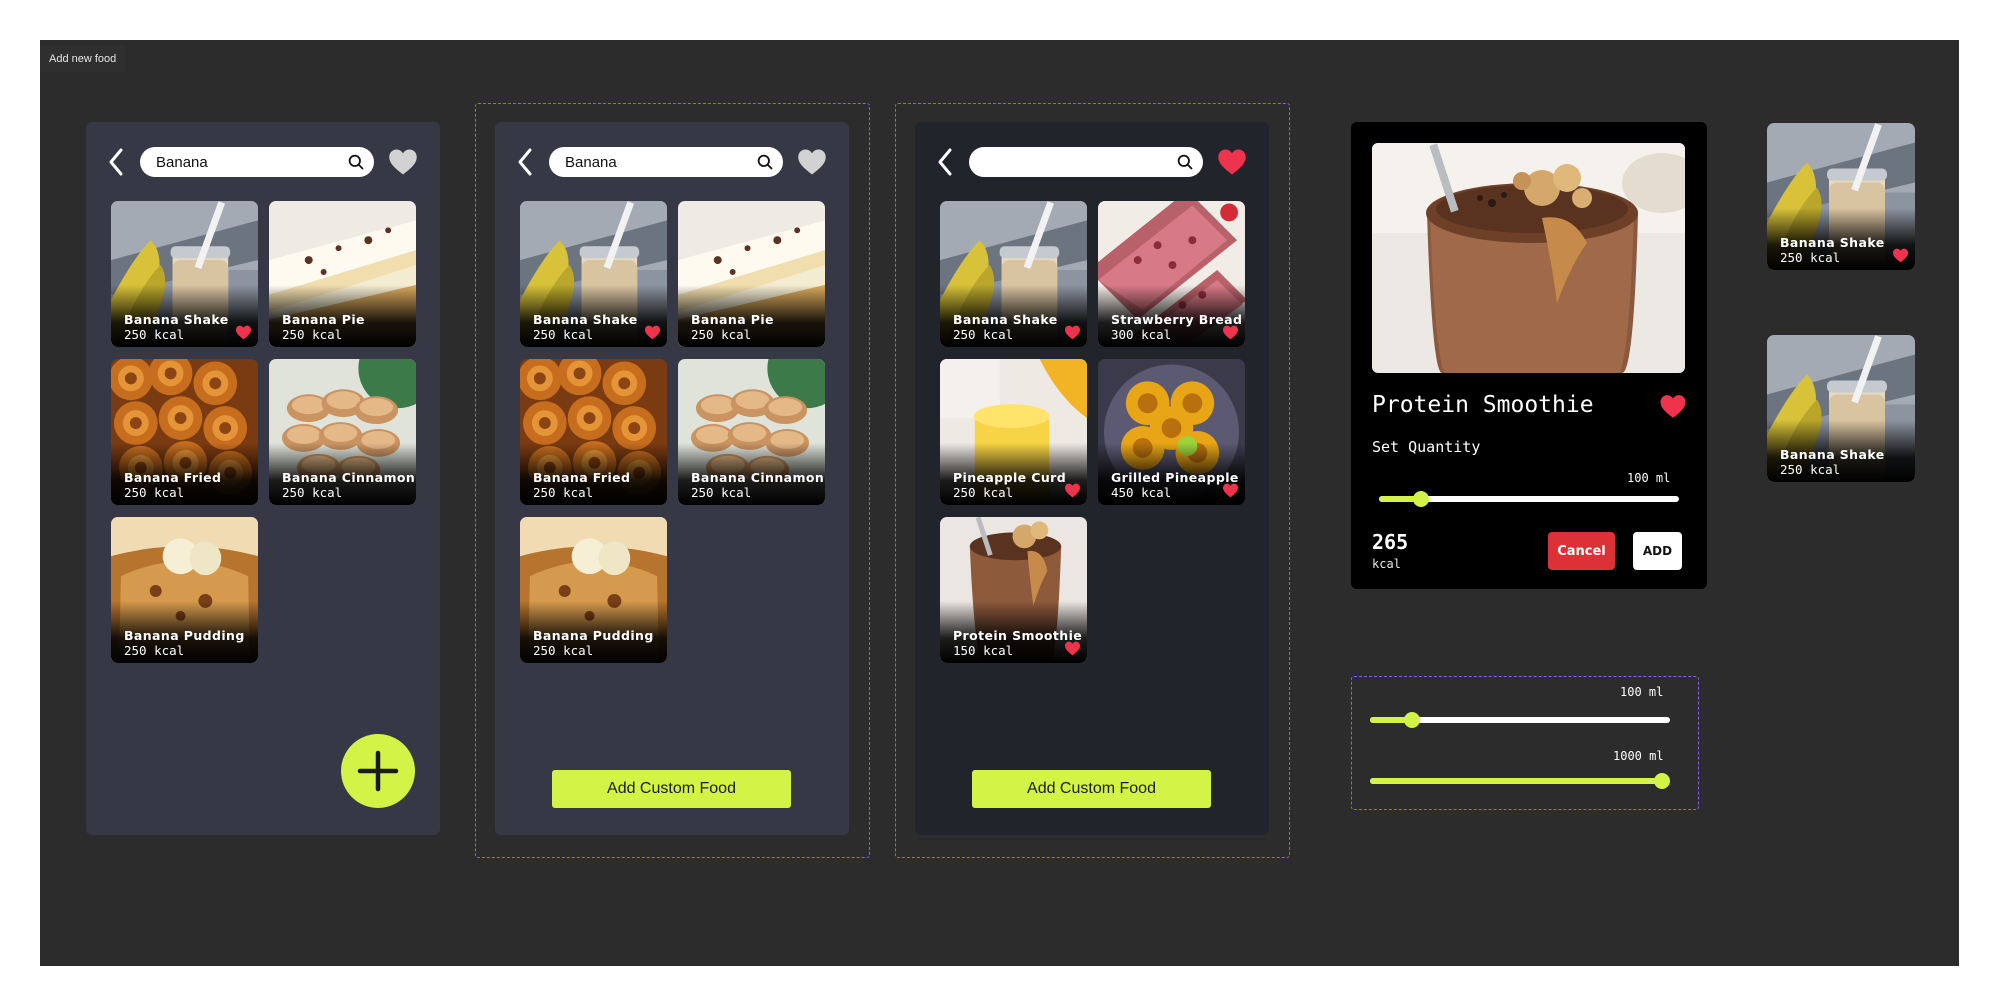 The height and width of the screenshot is (1004, 1994). I want to click on food-kcal: 300 kcal, so click(1141, 334).